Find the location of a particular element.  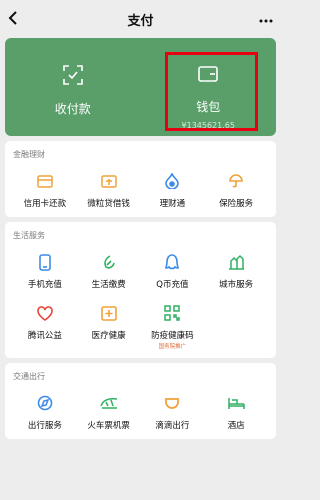

tencent-charity-button: 腾讯公益 is located at coordinates (45, 327).